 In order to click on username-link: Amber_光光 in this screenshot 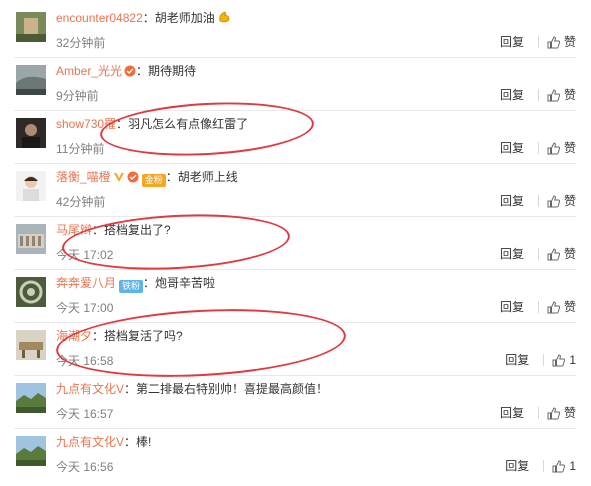, I will do `click(89, 71)`.